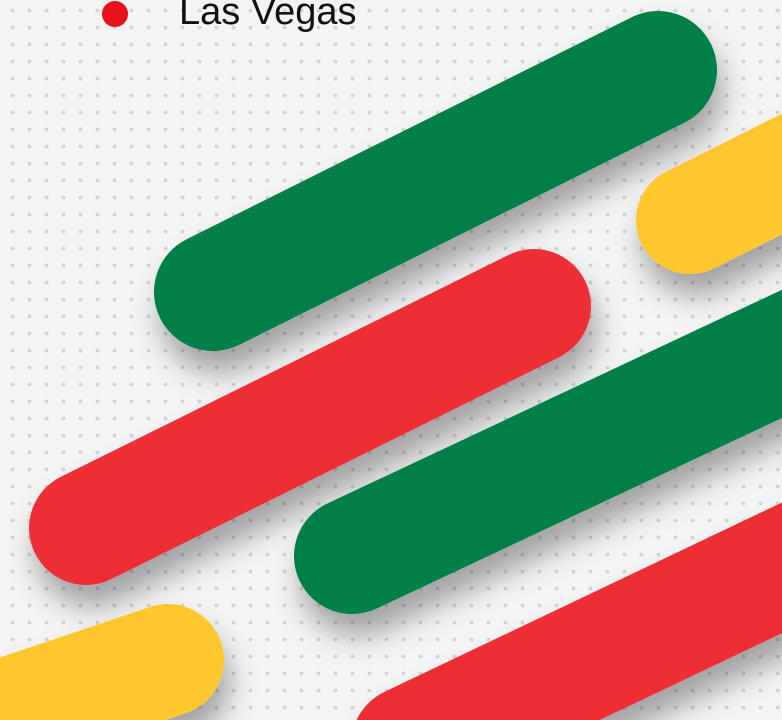 Image resolution: width=782 pixels, height=720 pixels. What do you see at coordinates (112, 662) in the screenshot?
I see `stripe-yellow-bottom` at bounding box center [112, 662].